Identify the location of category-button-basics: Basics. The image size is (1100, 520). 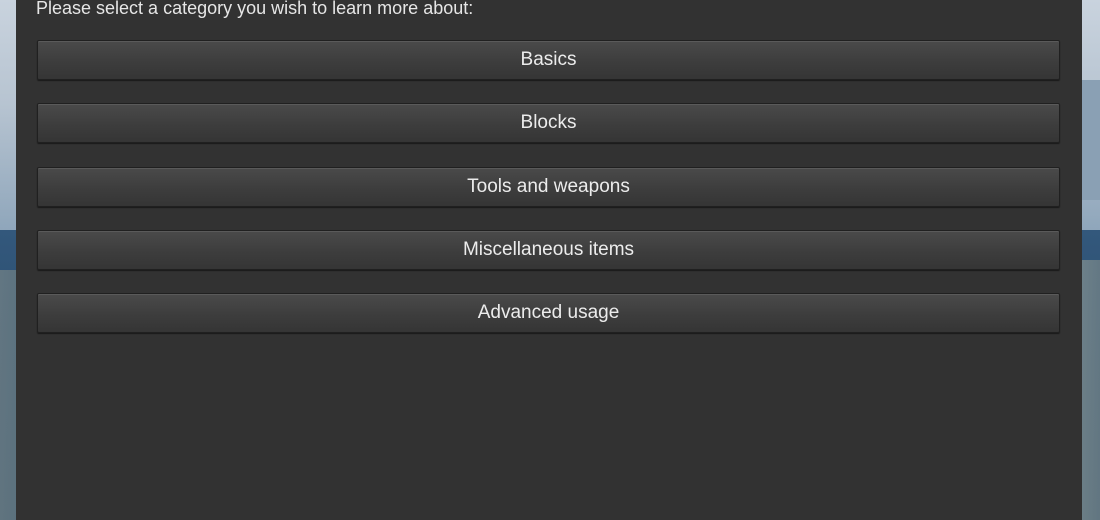
(548, 60).